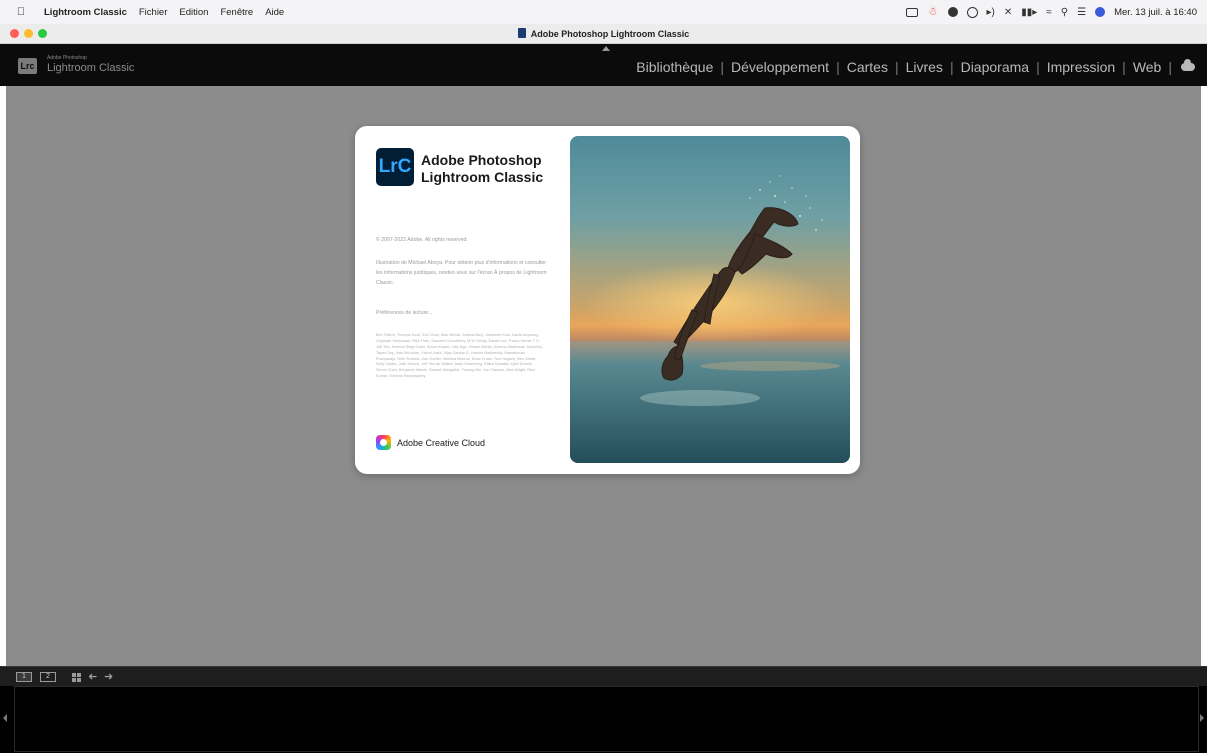 The height and width of the screenshot is (753, 1207). I want to click on secondary-window-button: 2, so click(48, 677).